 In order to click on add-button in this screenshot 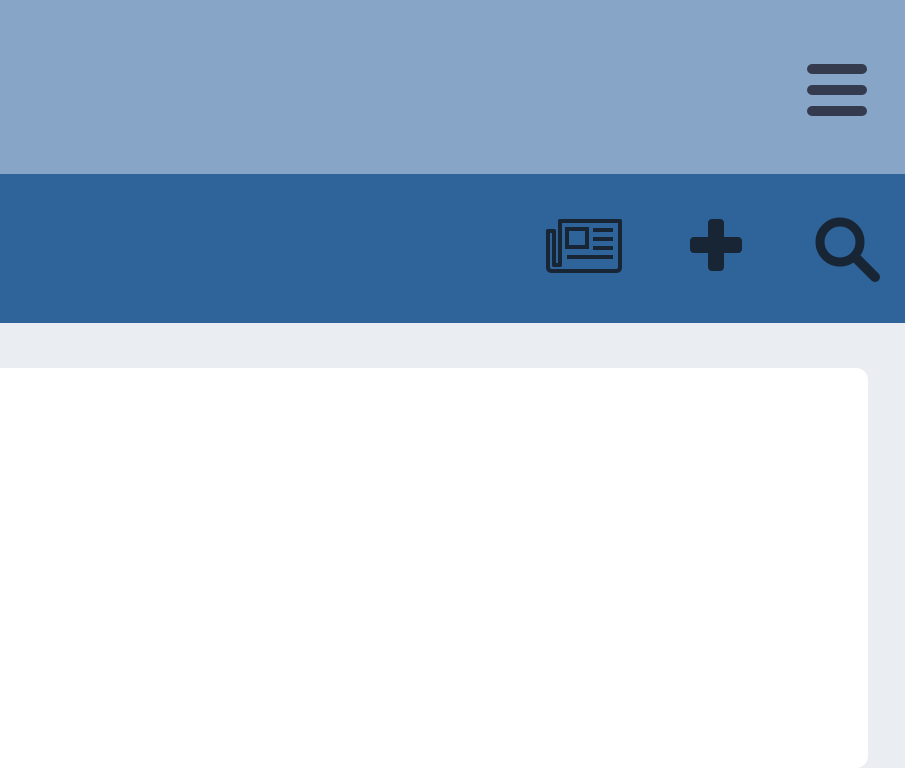, I will do `click(716, 245)`.